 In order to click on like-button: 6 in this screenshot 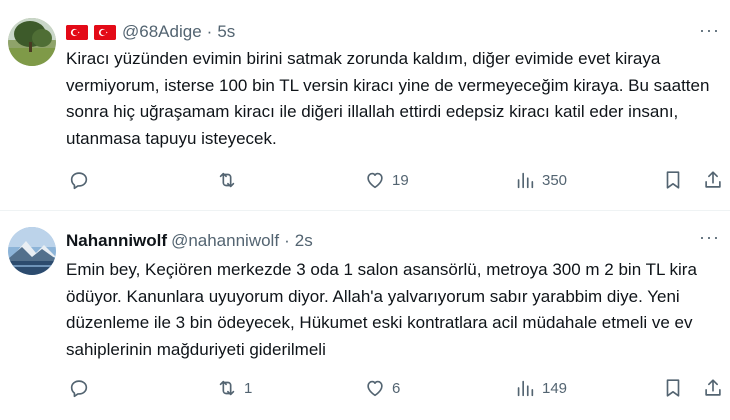, I will do `click(382, 388)`.